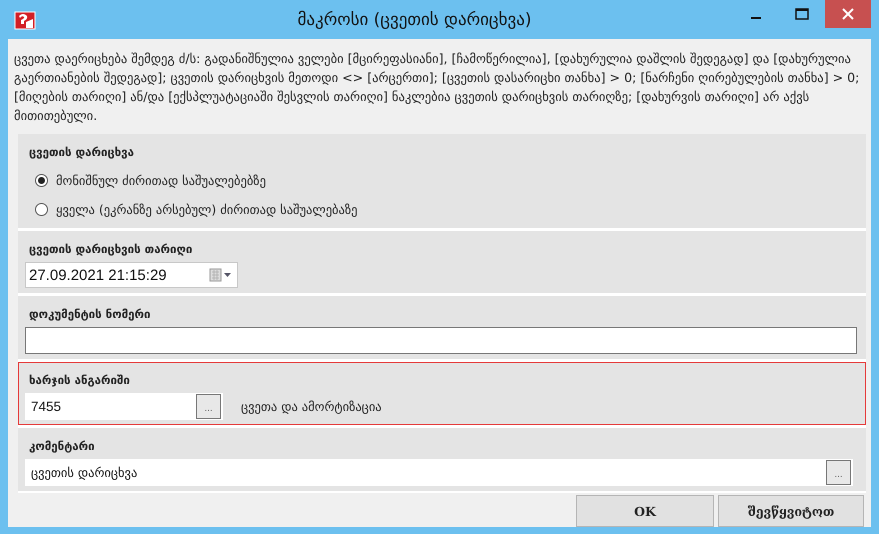  I want to click on window-title: მაკროსი (ცვეთის დარიცხვა), so click(414, 20).